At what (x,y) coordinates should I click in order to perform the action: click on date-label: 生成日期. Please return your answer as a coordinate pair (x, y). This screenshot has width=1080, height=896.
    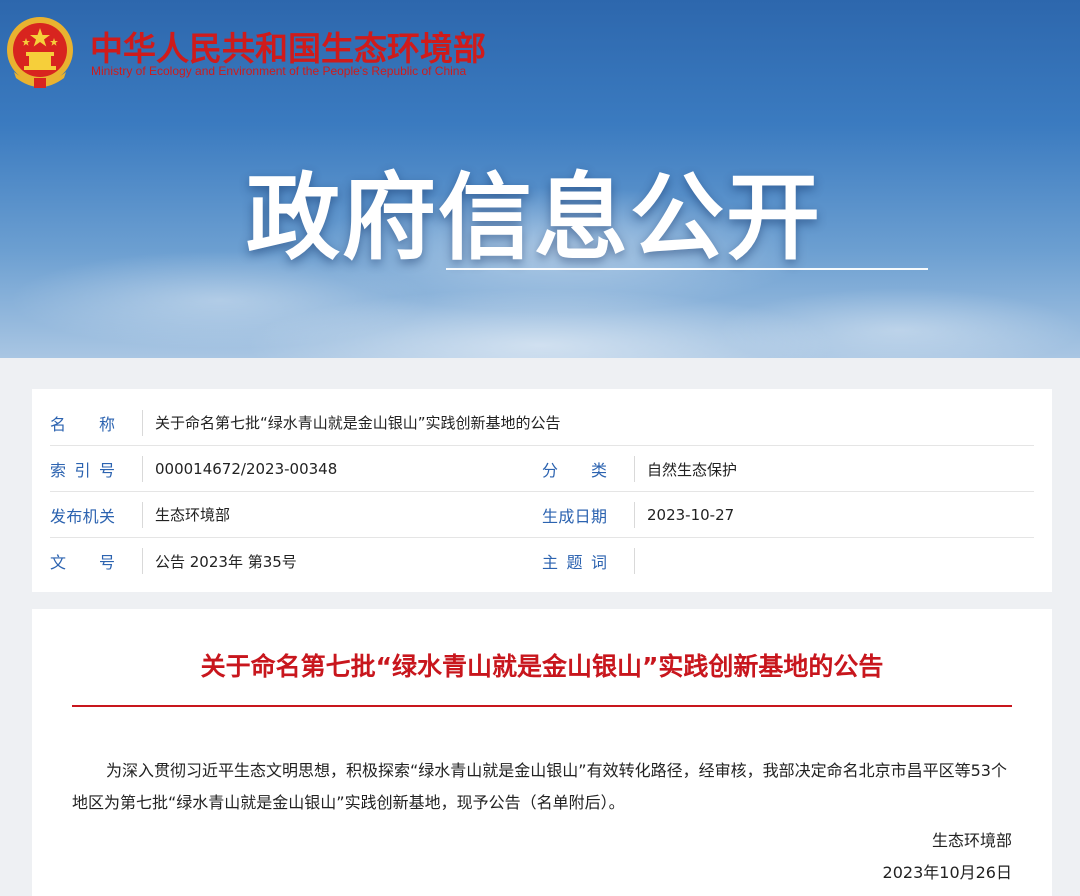
    Looking at the image, I should click on (574, 516).